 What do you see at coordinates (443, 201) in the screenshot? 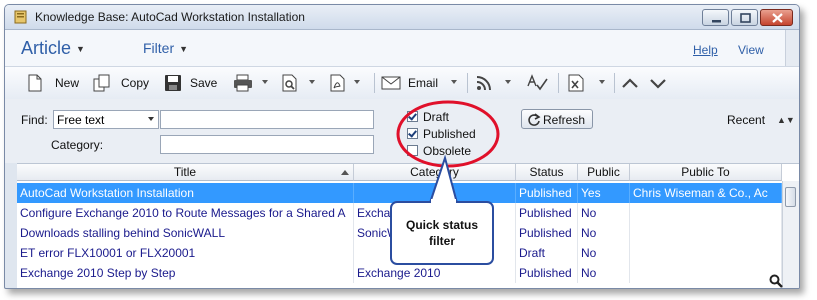
I see `callout-pointer-join` at bounding box center [443, 201].